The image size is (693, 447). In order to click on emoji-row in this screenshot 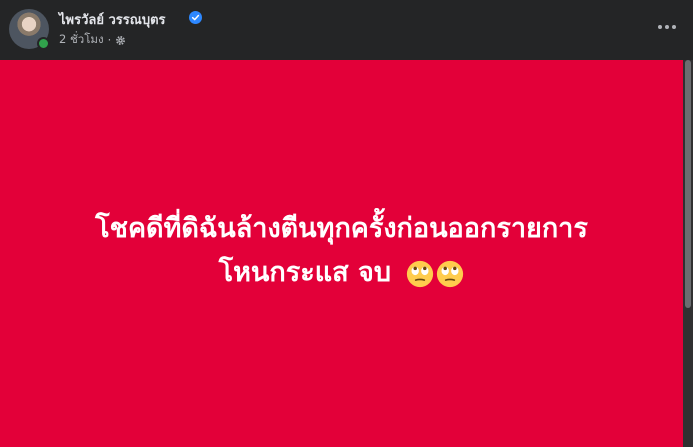, I will do `click(435, 274)`.